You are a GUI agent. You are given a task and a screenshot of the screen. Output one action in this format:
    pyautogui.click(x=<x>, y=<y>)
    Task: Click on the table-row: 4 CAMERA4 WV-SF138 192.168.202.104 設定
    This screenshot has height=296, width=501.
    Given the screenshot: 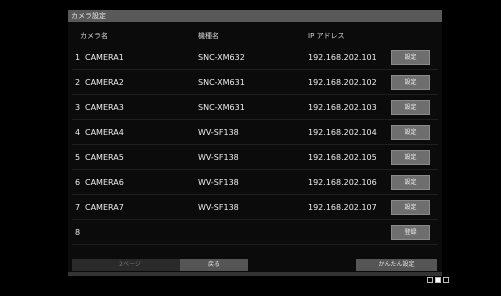 What is the action you would take?
    pyautogui.click(x=255, y=132)
    